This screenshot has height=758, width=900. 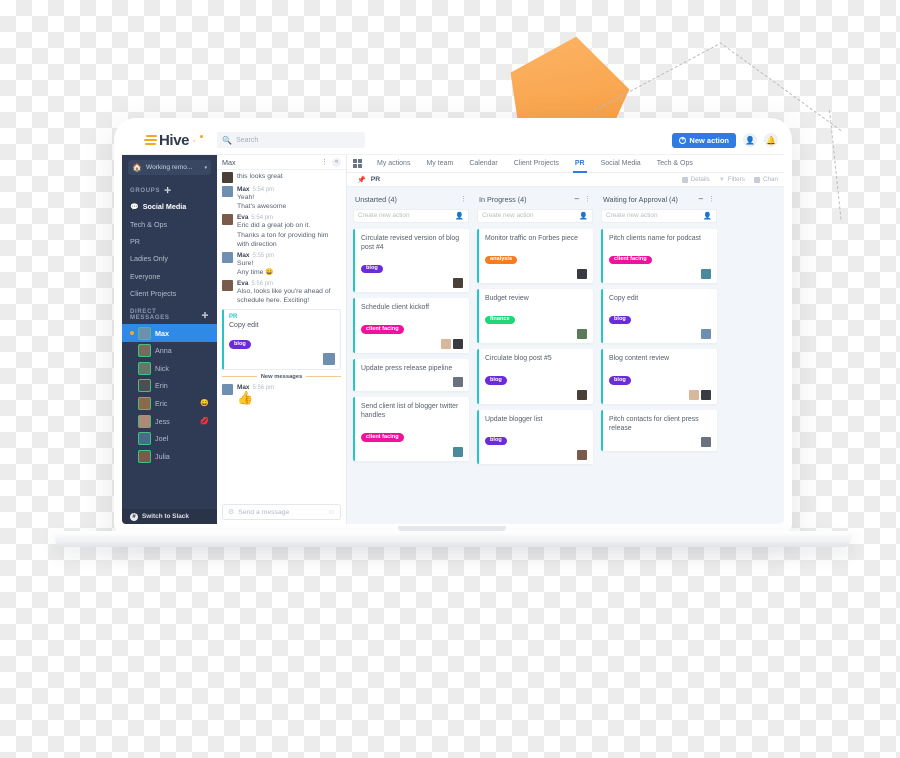 What do you see at coordinates (162, 333) in the screenshot?
I see `dm-name: Max` at bounding box center [162, 333].